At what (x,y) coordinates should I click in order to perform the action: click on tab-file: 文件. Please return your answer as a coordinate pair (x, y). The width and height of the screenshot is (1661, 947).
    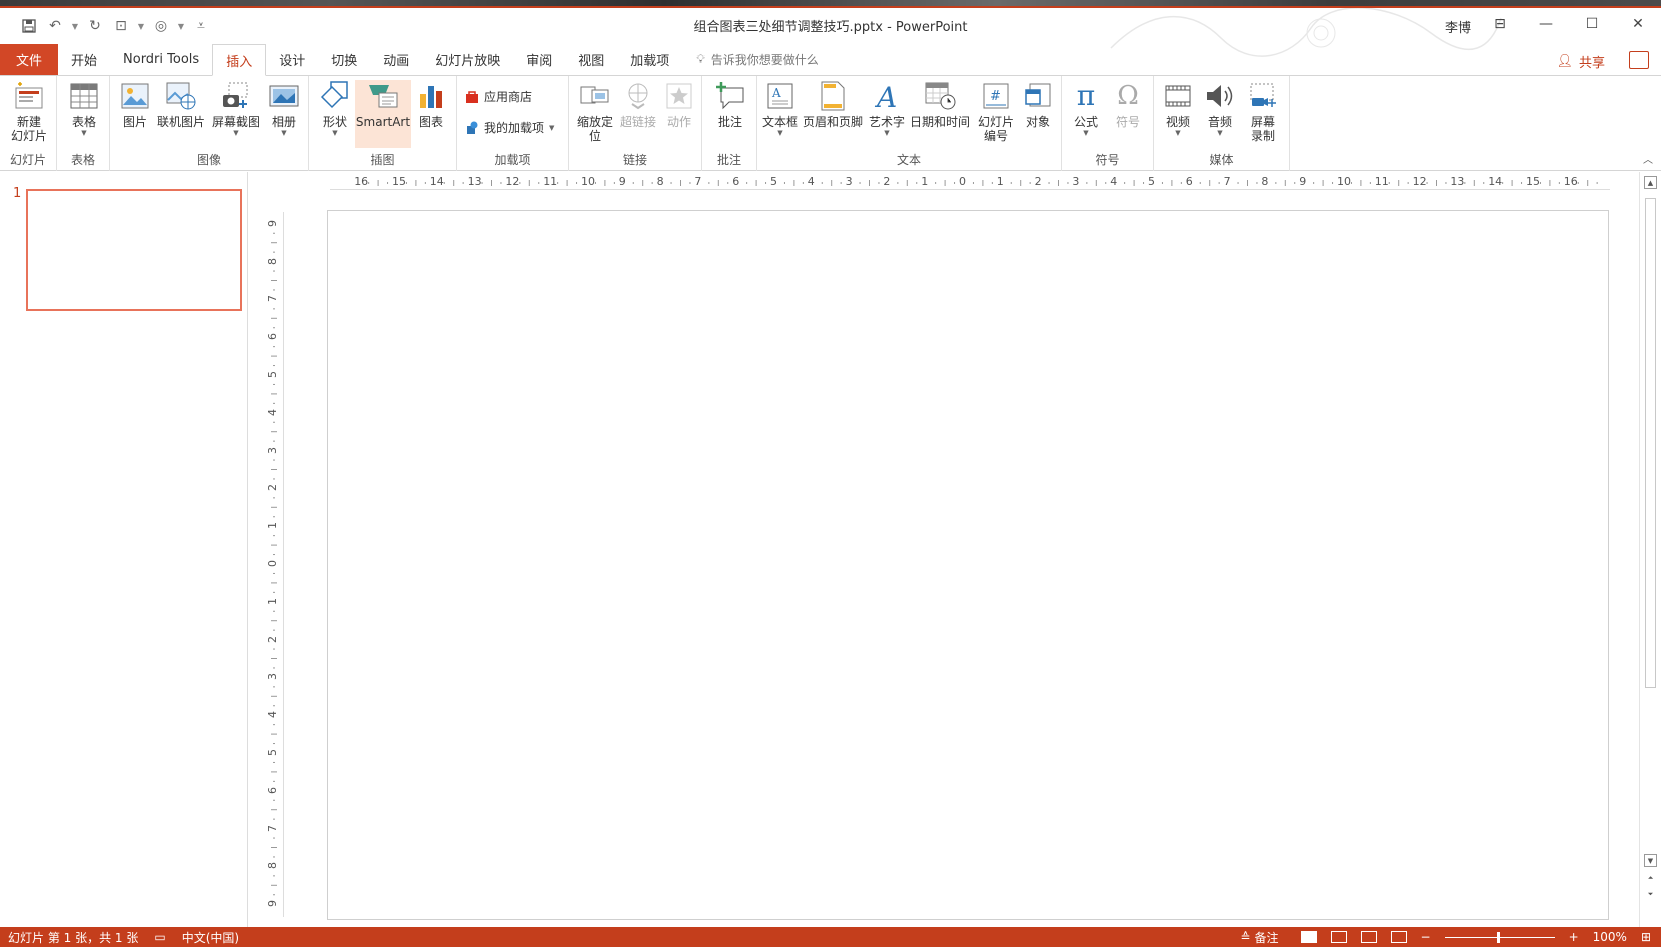
    Looking at the image, I should click on (29, 59).